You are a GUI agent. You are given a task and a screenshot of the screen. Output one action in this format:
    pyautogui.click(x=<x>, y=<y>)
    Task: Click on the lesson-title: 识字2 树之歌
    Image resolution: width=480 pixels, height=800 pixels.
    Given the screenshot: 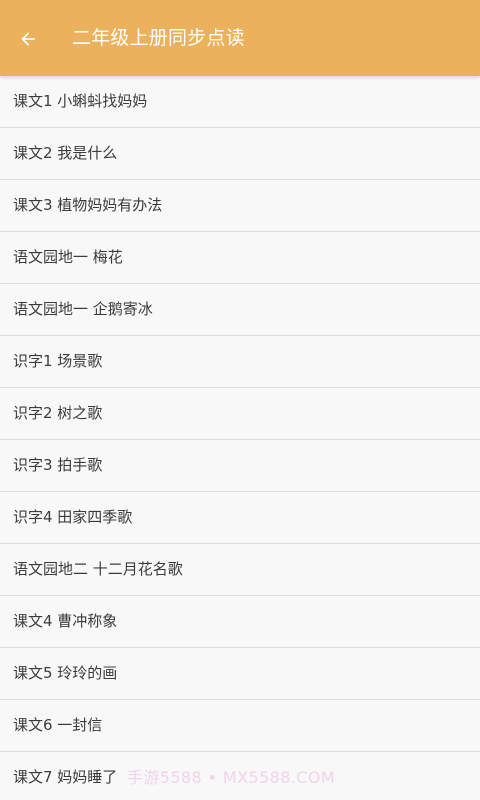 What is the action you would take?
    pyautogui.click(x=58, y=413)
    